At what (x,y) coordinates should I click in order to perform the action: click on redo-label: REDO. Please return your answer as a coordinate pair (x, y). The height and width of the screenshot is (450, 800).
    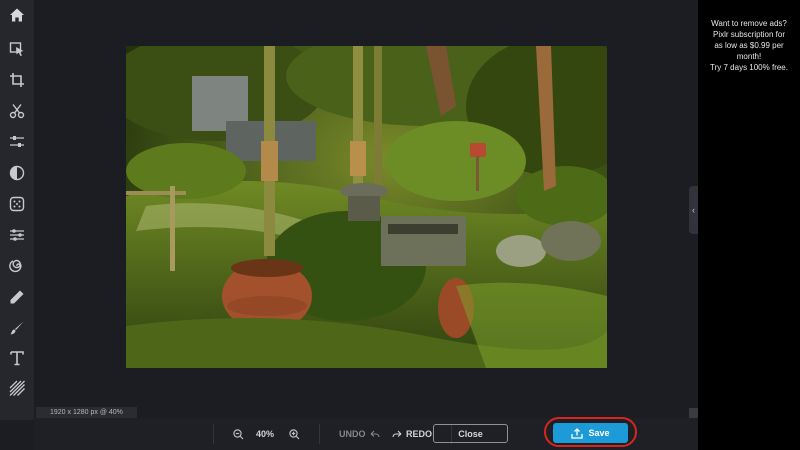
    Looking at the image, I should click on (419, 434).